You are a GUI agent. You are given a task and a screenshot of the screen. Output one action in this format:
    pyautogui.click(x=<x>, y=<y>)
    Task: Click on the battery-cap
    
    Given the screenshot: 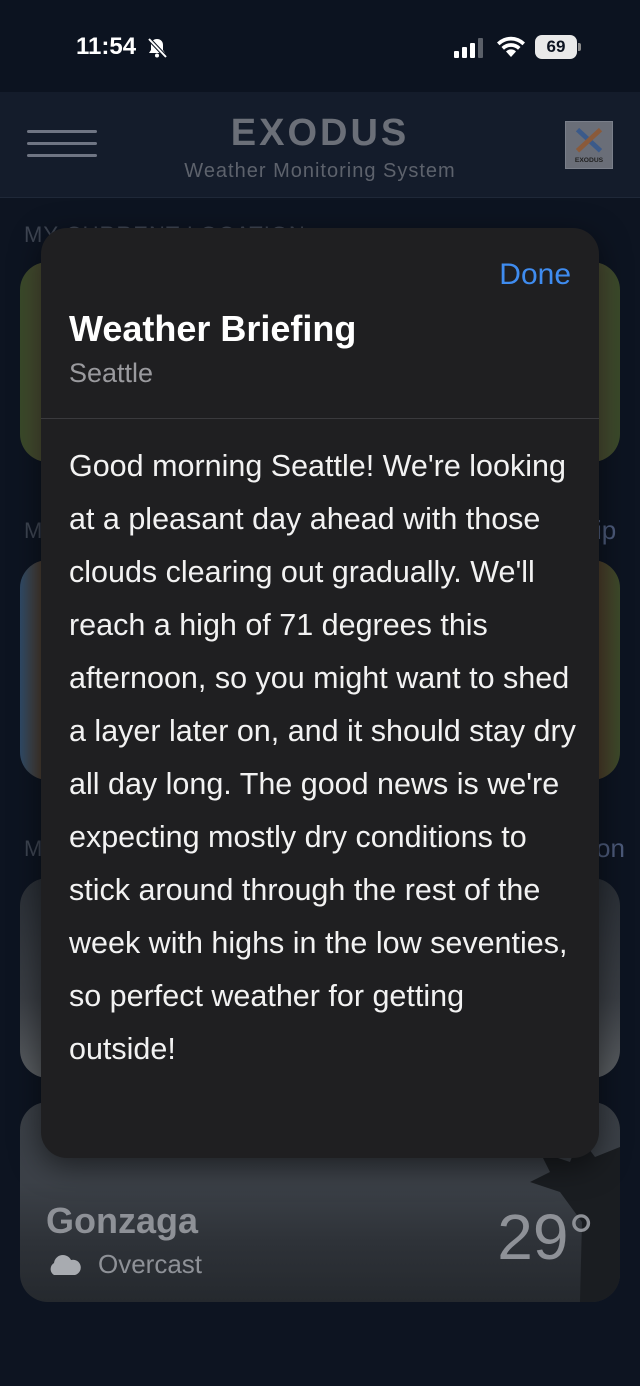 What is the action you would take?
    pyautogui.click(x=579, y=47)
    